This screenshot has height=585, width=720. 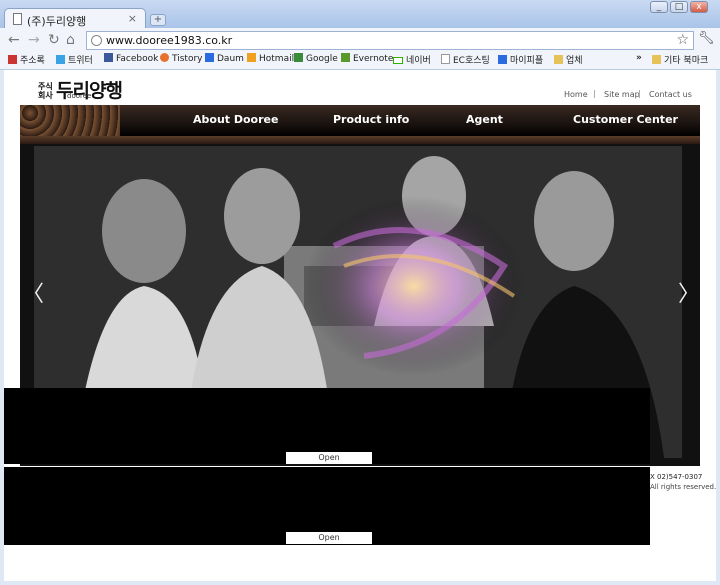 I want to click on nav-about: About Dooree, so click(x=235, y=119).